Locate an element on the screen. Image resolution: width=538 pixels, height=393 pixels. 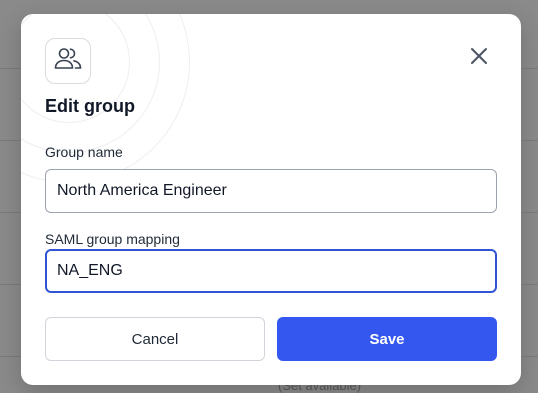
close-icon is located at coordinates (479, 58).